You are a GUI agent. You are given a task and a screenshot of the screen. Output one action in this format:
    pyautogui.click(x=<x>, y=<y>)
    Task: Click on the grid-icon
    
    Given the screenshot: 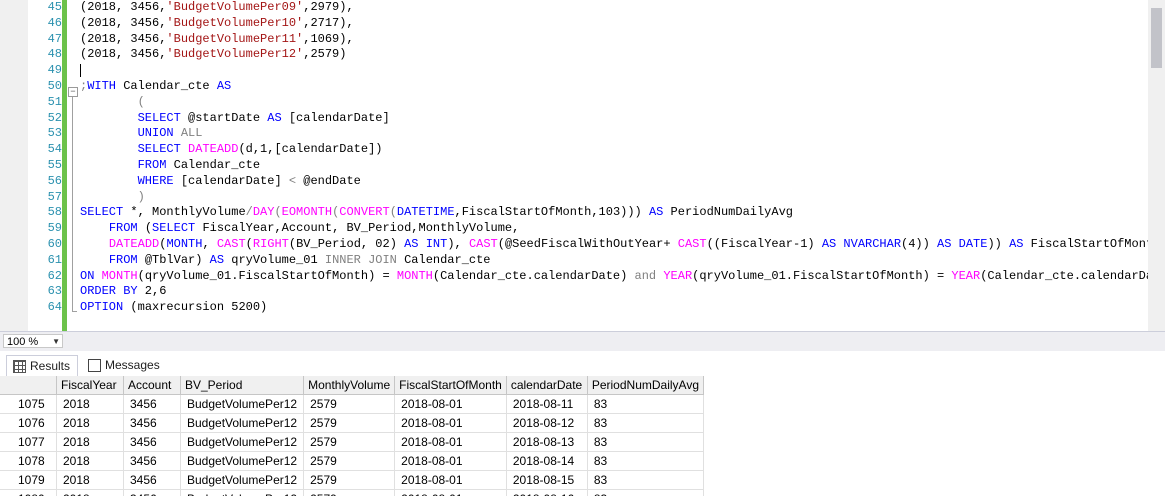 What is the action you would take?
    pyautogui.click(x=19, y=366)
    